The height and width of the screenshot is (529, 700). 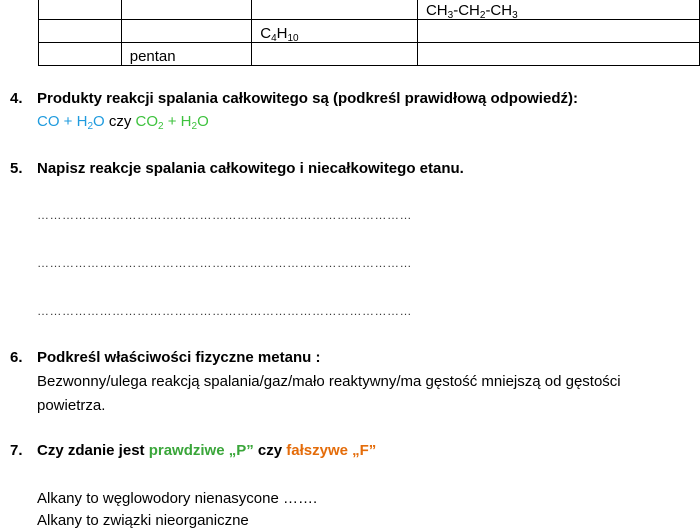 What do you see at coordinates (143, 520) in the screenshot?
I see `statement-2: Alkany to związki nieorganiczne` at bounding box center [143, 520].